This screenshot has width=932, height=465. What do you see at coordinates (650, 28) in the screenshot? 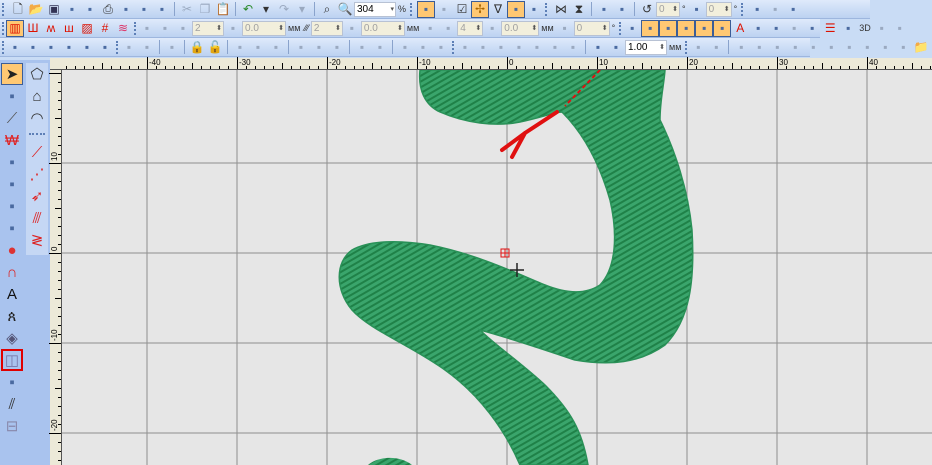
I see `underlay-edge-icon: ▪` at bounding box center [650, 28].